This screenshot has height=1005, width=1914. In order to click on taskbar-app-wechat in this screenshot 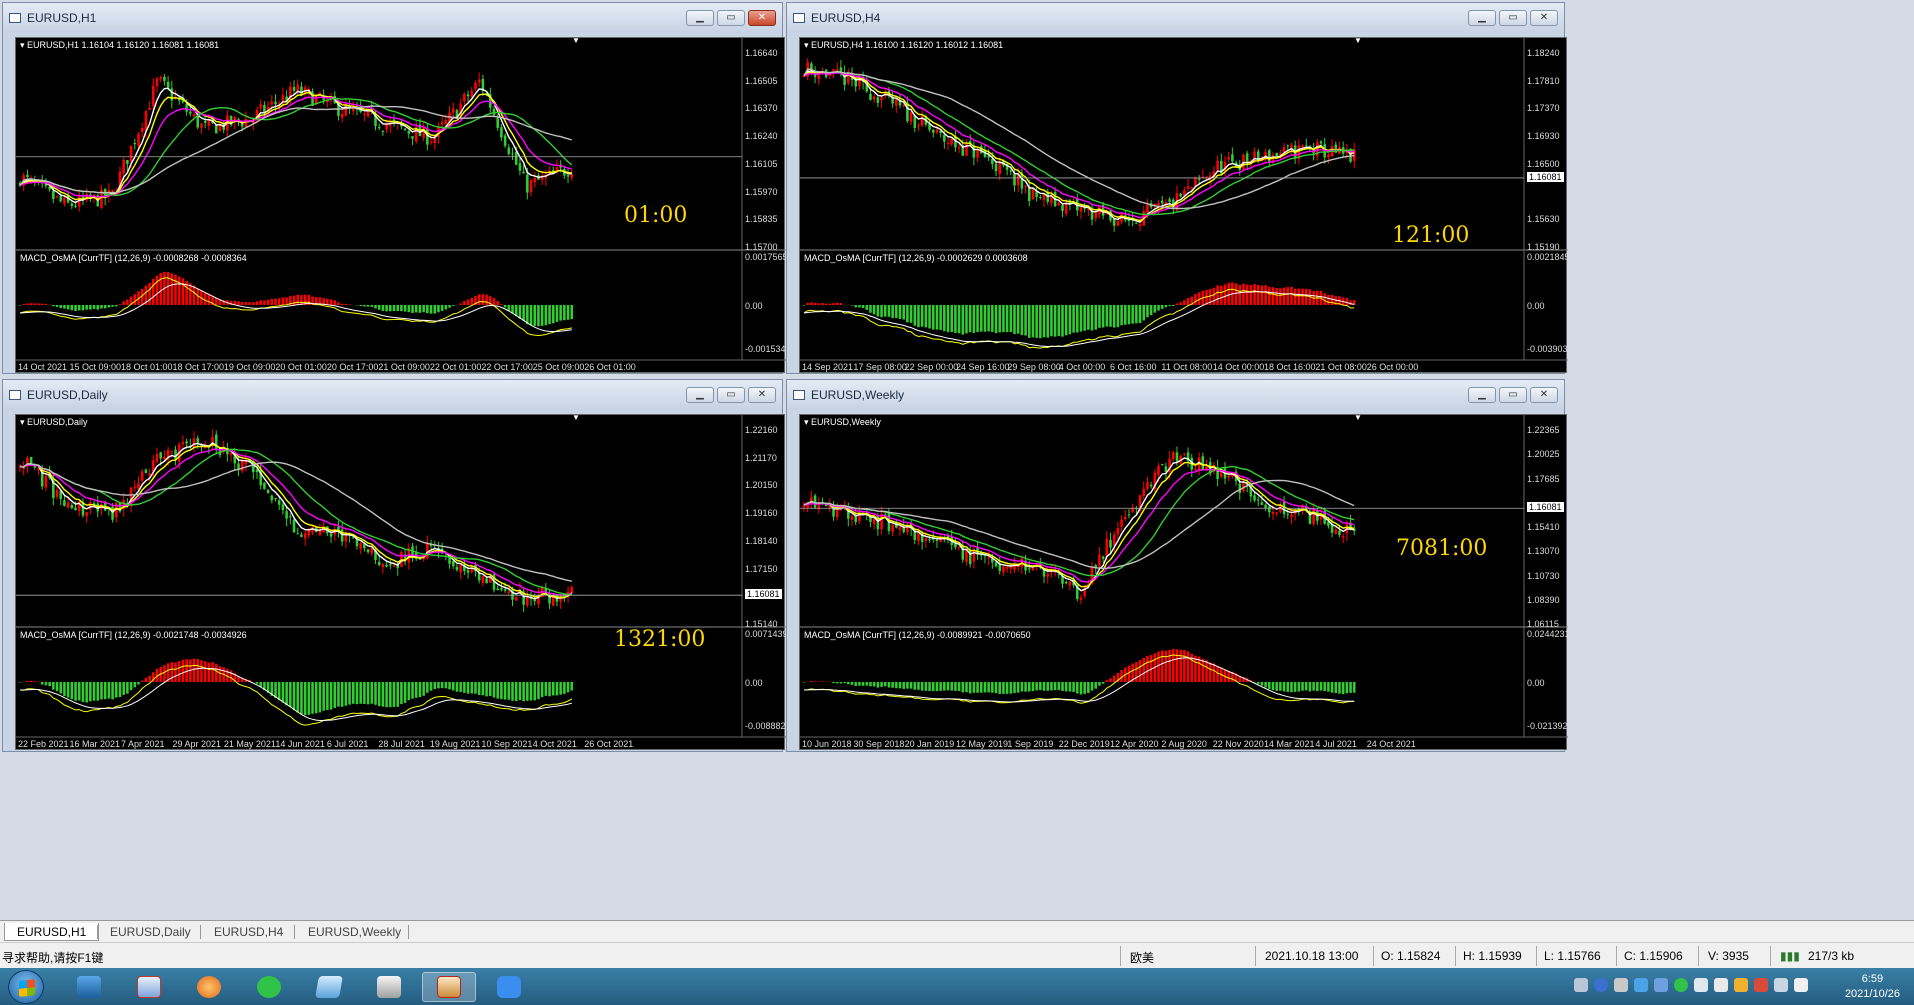, I will do `click(269, 987)`.